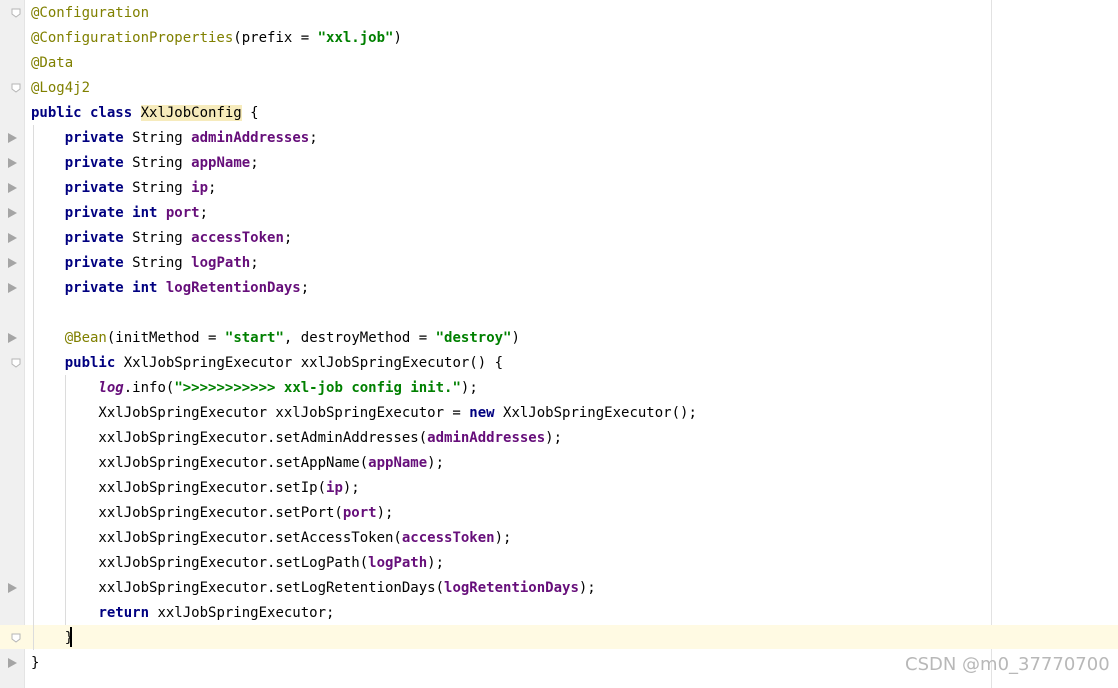 The width and height of the screenshot is (1118, 688). I want to click on code-line: return xxlJobSpringExecutor;, so click(182, 613).